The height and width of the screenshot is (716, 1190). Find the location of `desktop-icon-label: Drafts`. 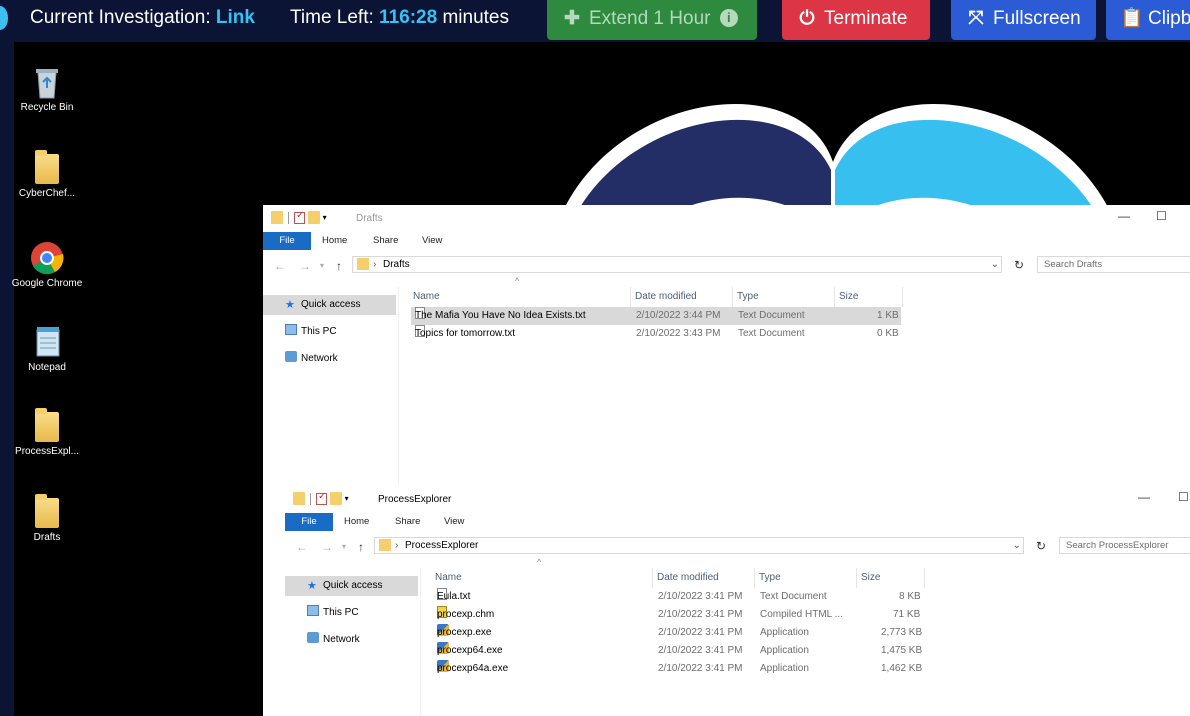

desktop-icon-label: Drafts is located at coordinates (47, 537).